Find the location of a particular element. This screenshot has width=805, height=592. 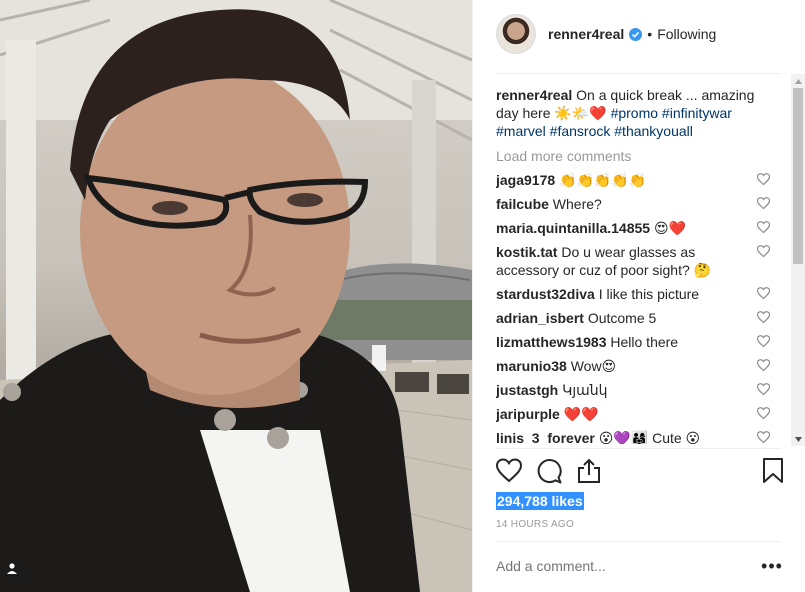

comment-row: justastgh Կյանկ is located at coordinates (633, 390).